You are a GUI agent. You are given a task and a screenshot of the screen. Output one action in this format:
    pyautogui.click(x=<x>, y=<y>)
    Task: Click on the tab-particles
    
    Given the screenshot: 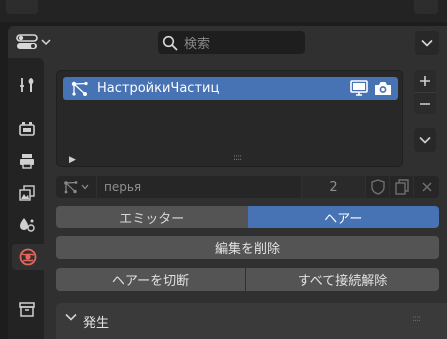 What is the action you would take?
    pyautogui.click(x=27, y=225)
    